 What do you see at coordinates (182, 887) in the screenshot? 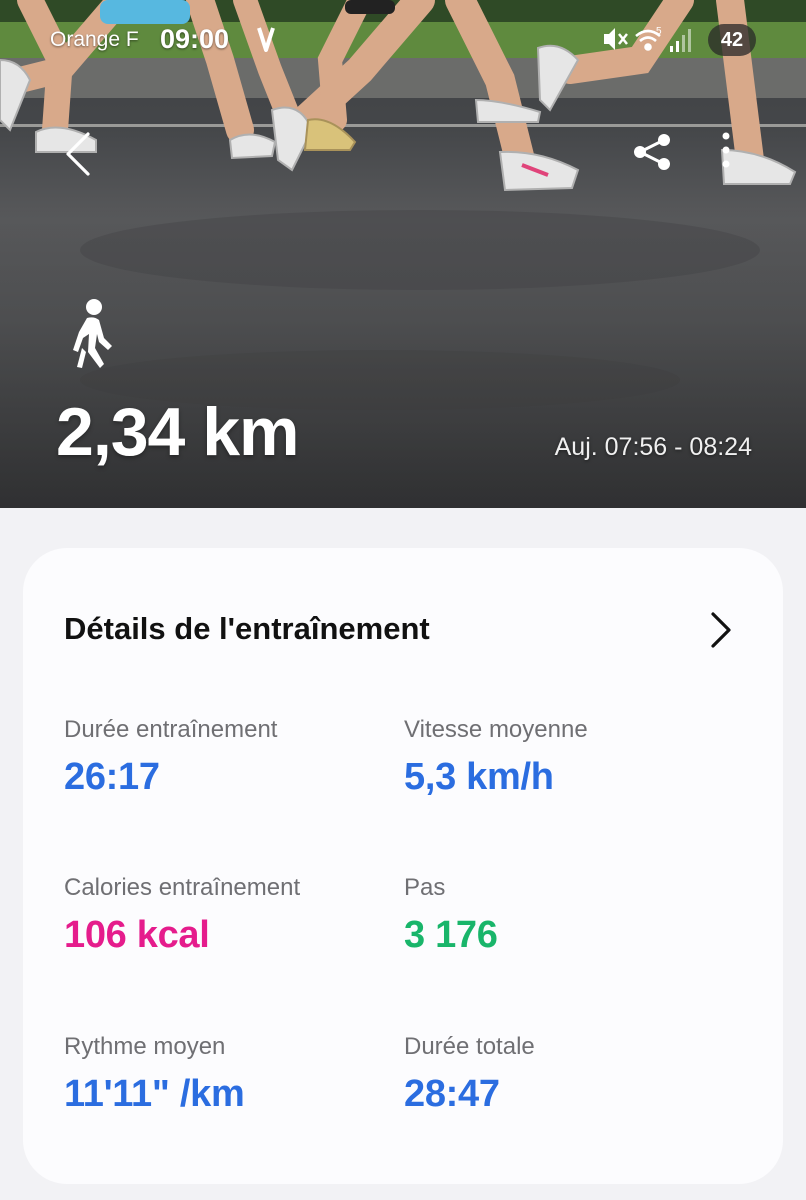
I see `stat-label: Calories entraînement` at bounding box center [182, 887].